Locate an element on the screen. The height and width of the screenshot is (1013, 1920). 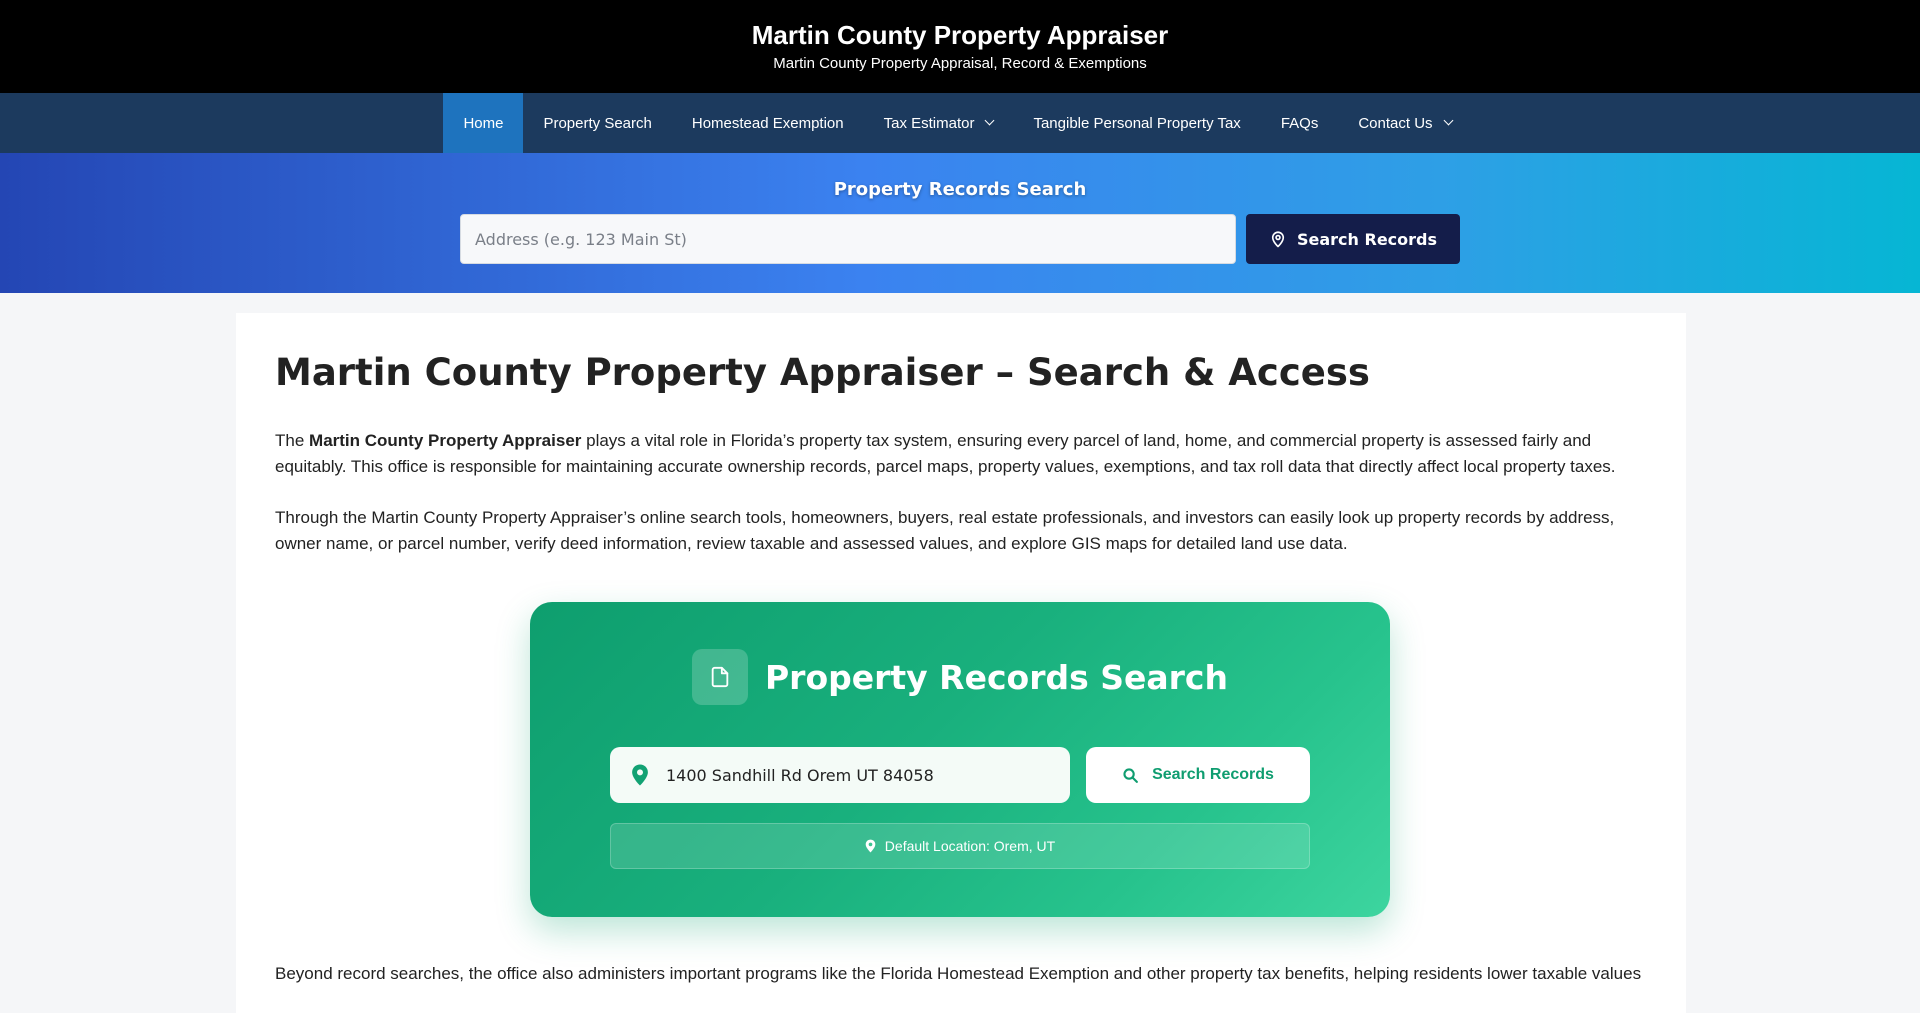
nav-item-label: Contact Us is located at coordinates (1395, 123).